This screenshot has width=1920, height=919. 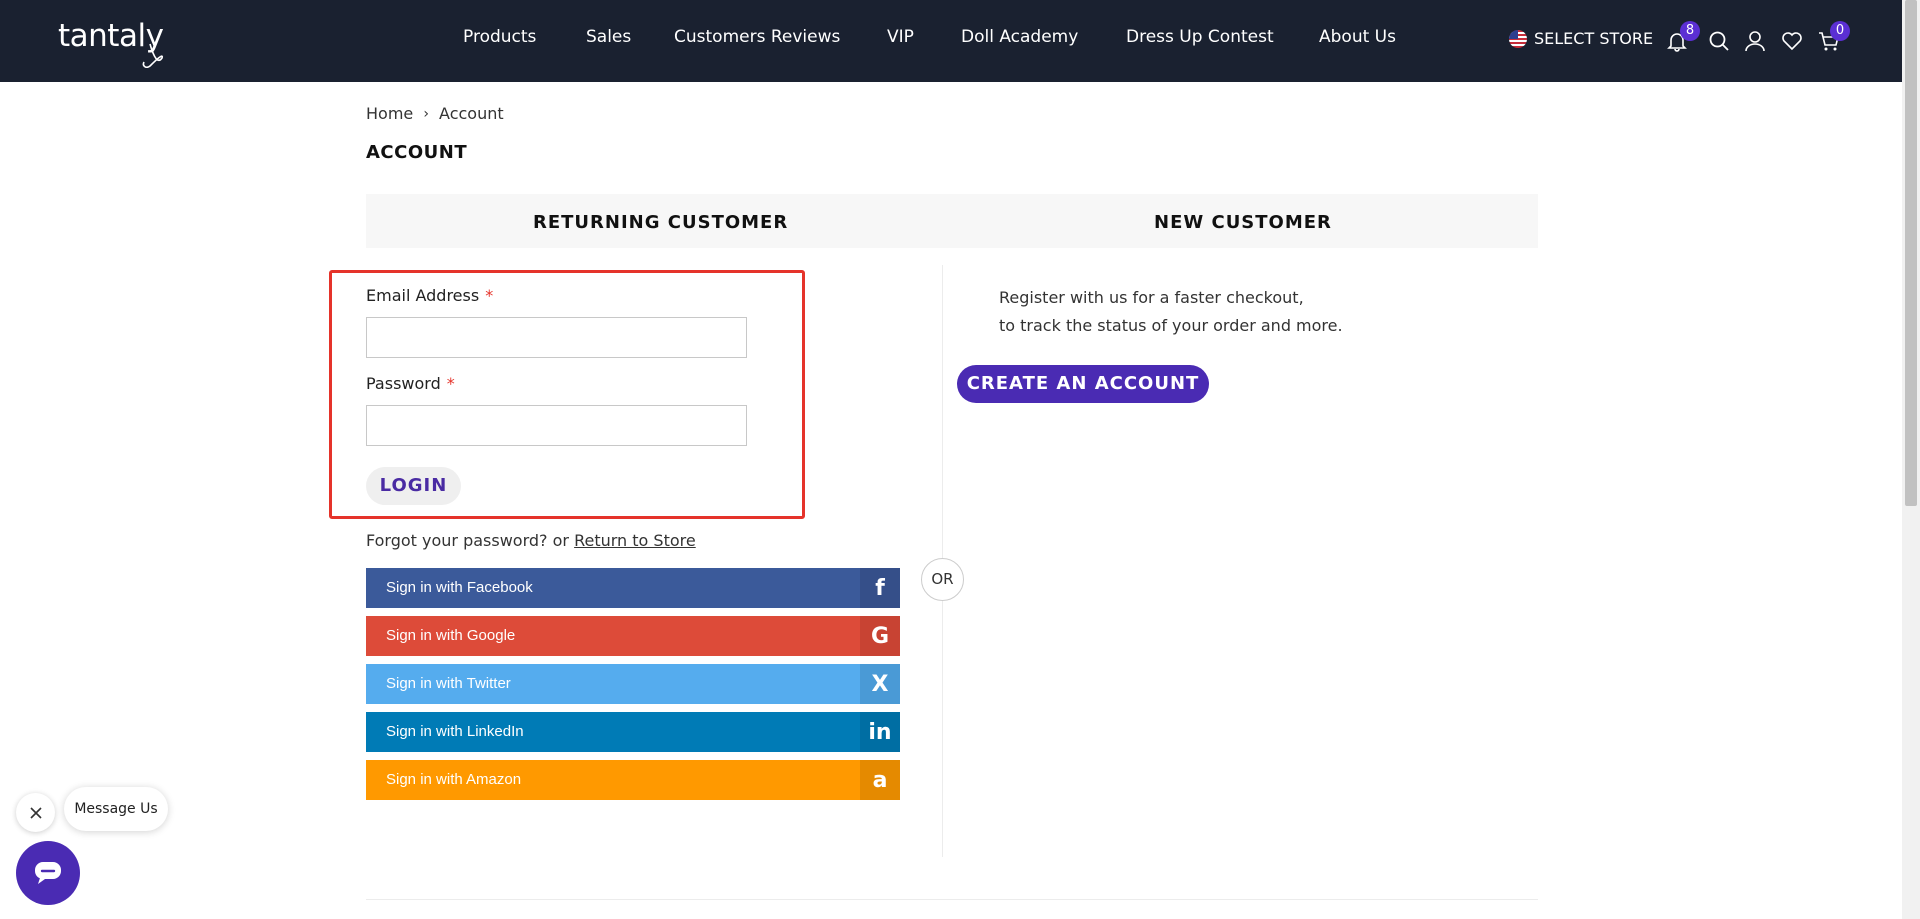 What do you see at coordinates (900, 37) in the screenshot?
I see `nav-vip: VIP` at bounding box center [900, 37].